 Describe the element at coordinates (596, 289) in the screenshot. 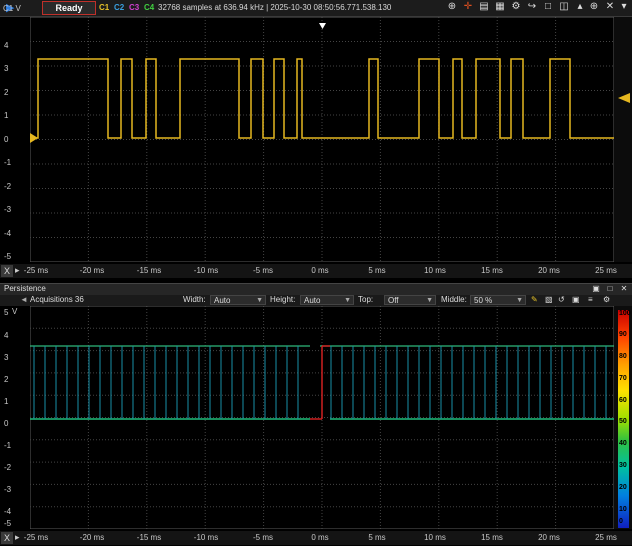

I see `pin-icon: ▣` at that location.